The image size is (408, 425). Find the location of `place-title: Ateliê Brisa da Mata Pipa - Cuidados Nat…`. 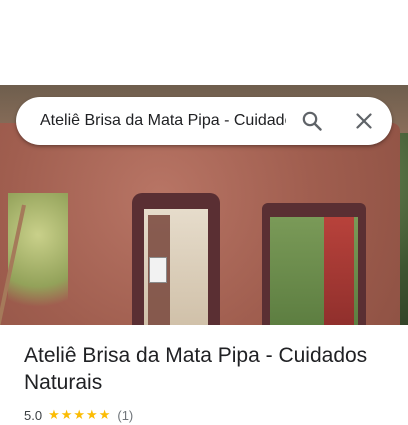

place-title: Ateliê Brisa da Mata Pipa - Cuidados Nat… is located at coordinates (196, 369).